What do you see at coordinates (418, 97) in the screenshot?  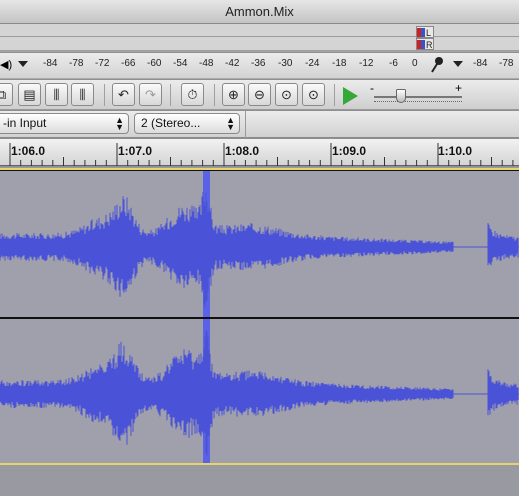 I see `playback-speed-track` at bounding box center [418, 97].